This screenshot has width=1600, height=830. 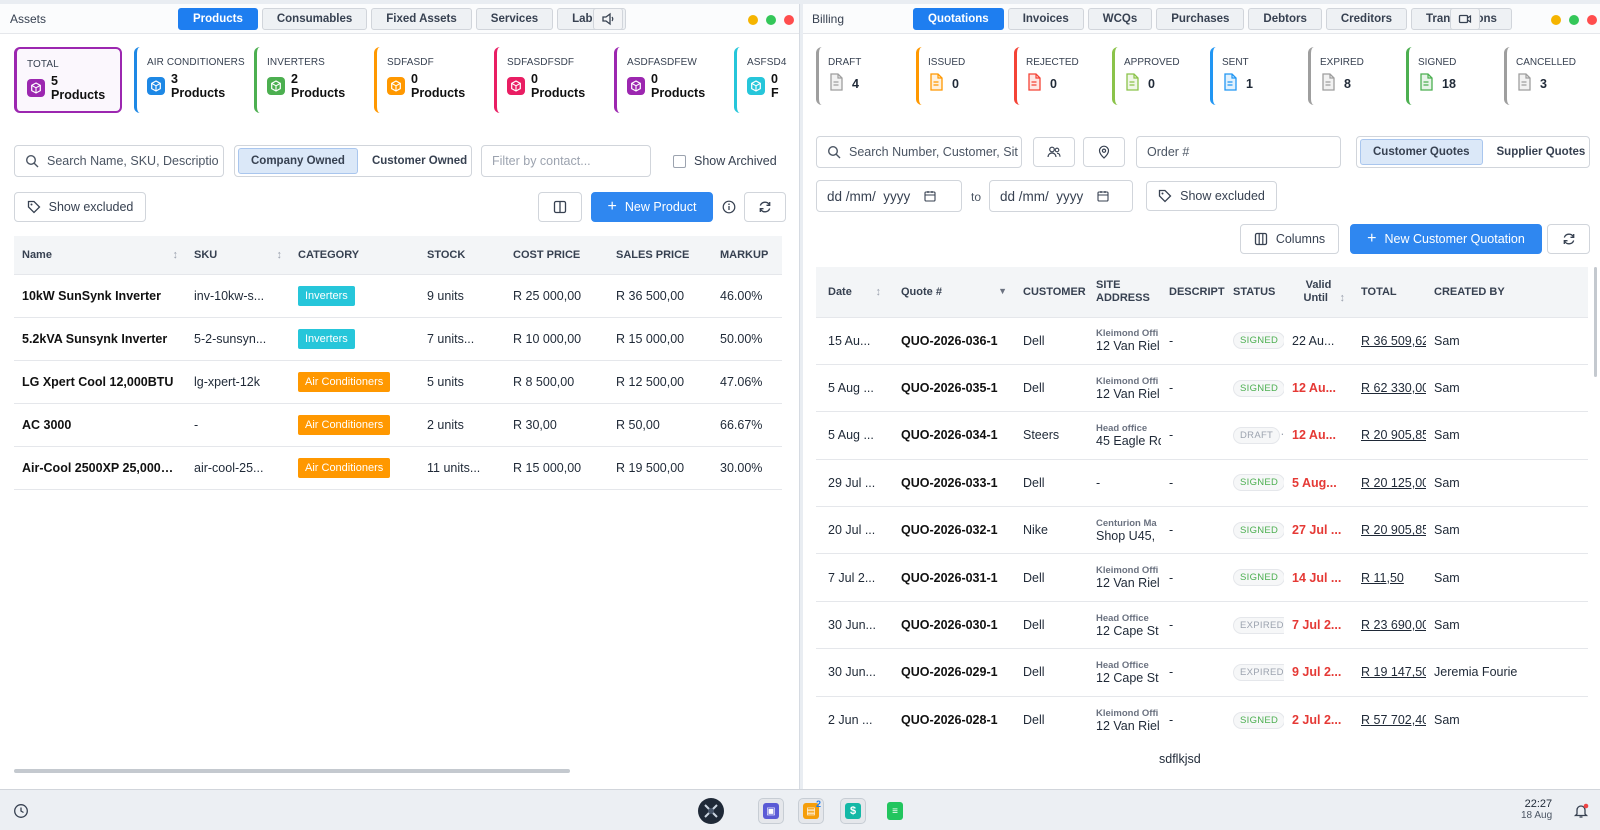 What do you see at coordinates (100, 338) in the screenshot?
I see `product-name: 5.2kVA Sunsynk Inverter` at bounding box center [100, 338].